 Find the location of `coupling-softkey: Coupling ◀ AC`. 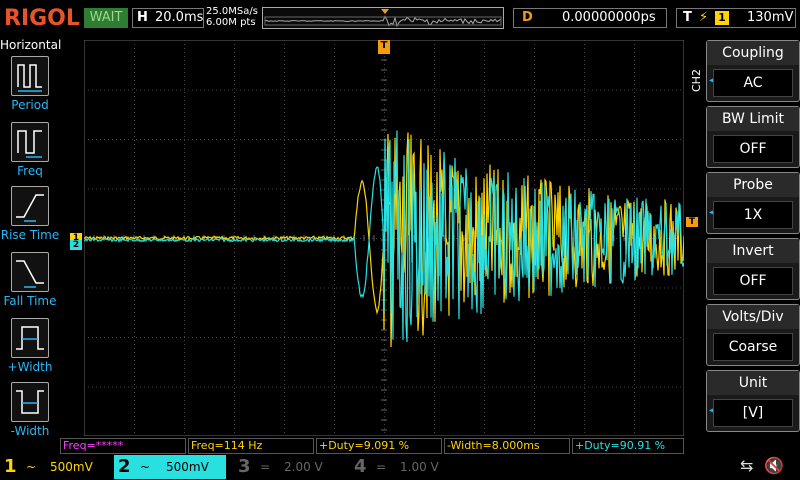

coupling-softkey: Coupling ◀ AC is located at coordinates (753, 71).